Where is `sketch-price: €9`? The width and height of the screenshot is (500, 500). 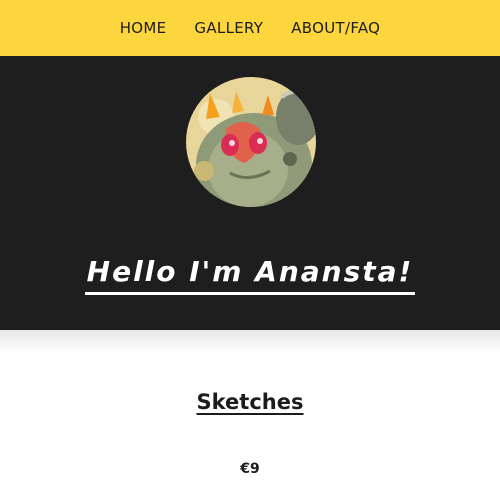 sketch-price: €9 is located at coordinates (250, 469).